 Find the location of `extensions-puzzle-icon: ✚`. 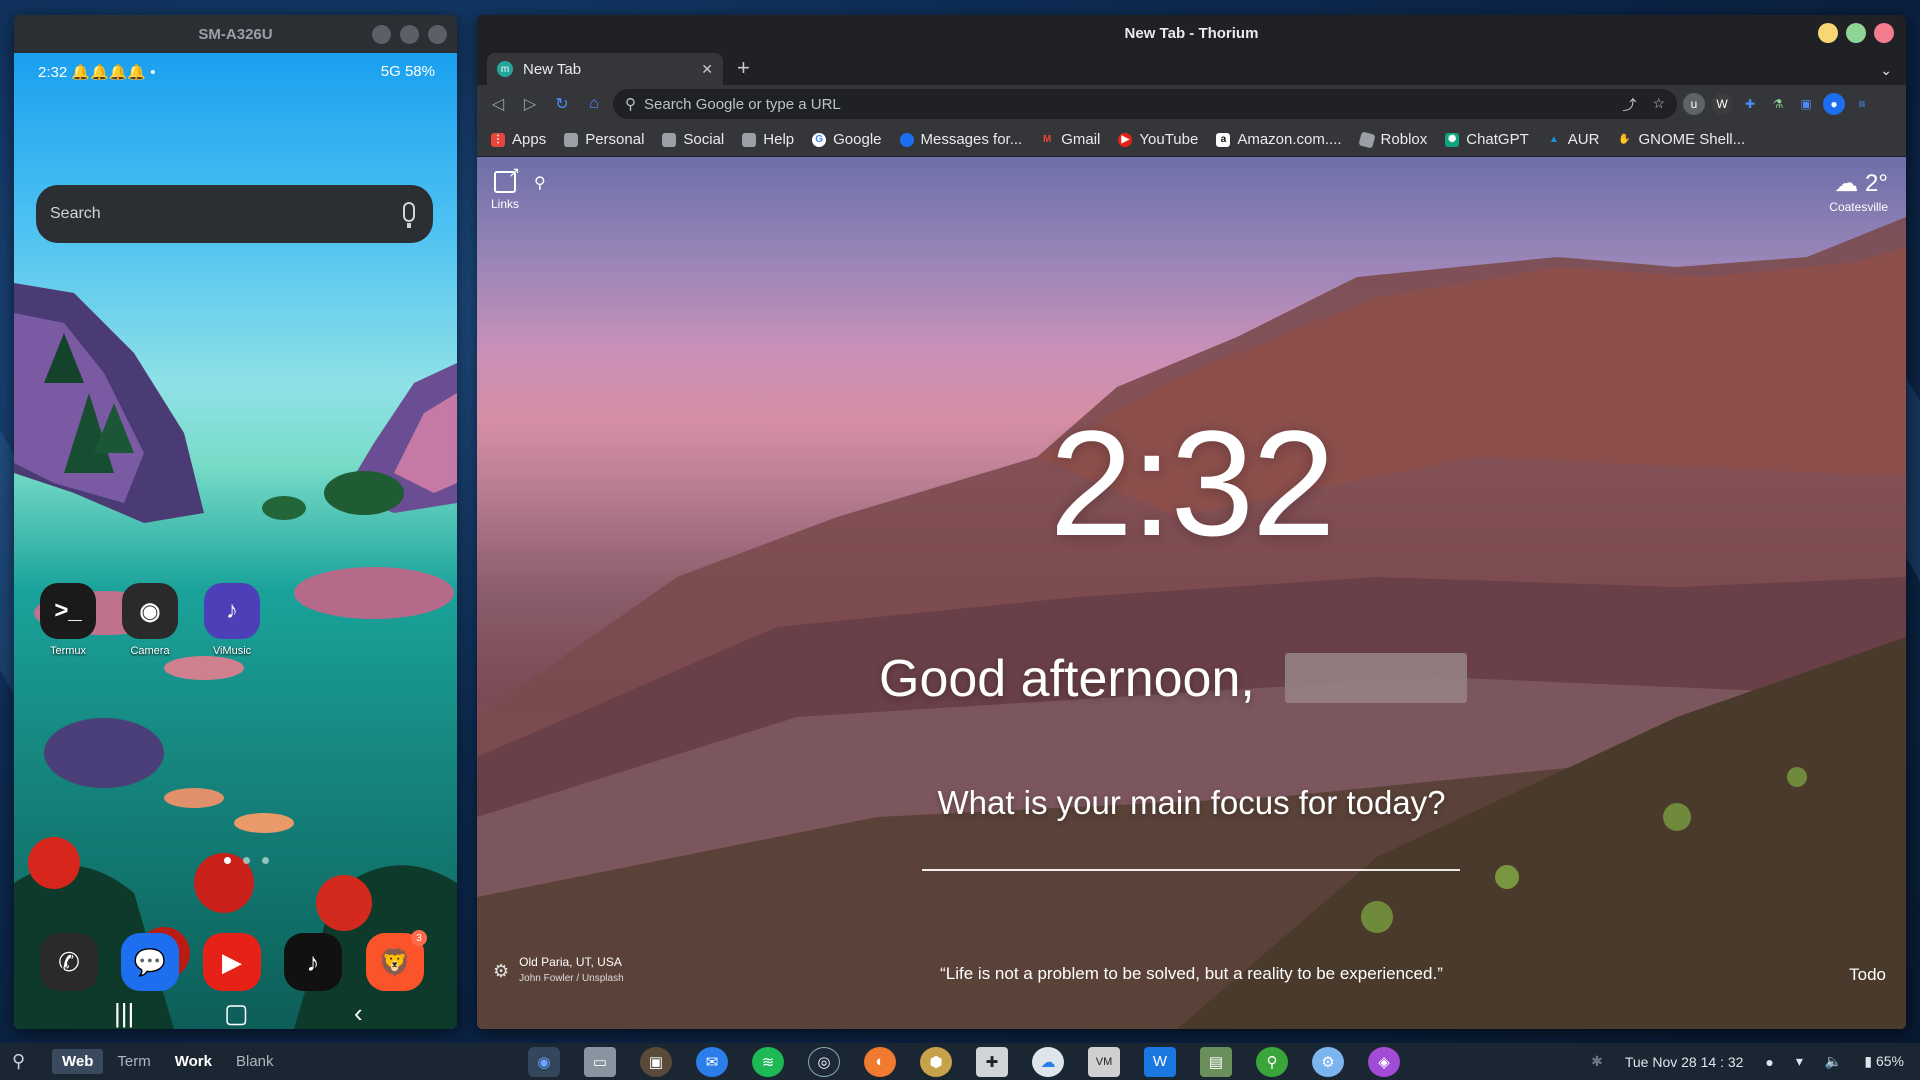

extensions-puzzle-icon: ✚ is located at coordinates (1750, 104).